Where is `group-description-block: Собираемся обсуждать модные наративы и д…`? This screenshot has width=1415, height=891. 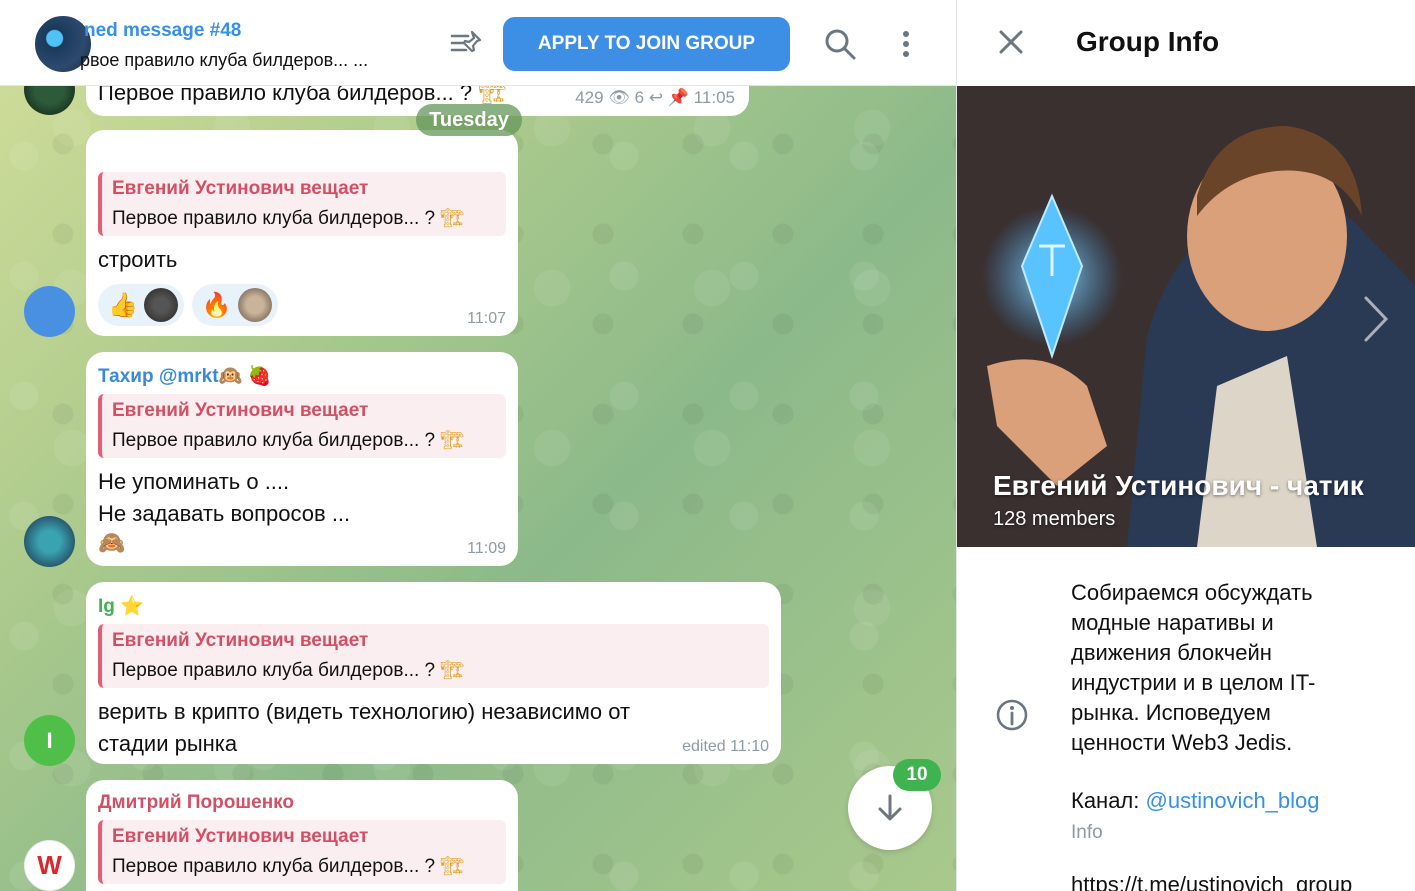 group-description-block: Собираемся обсуждать модные наративы и д… is located at coordinates (1221, 711).